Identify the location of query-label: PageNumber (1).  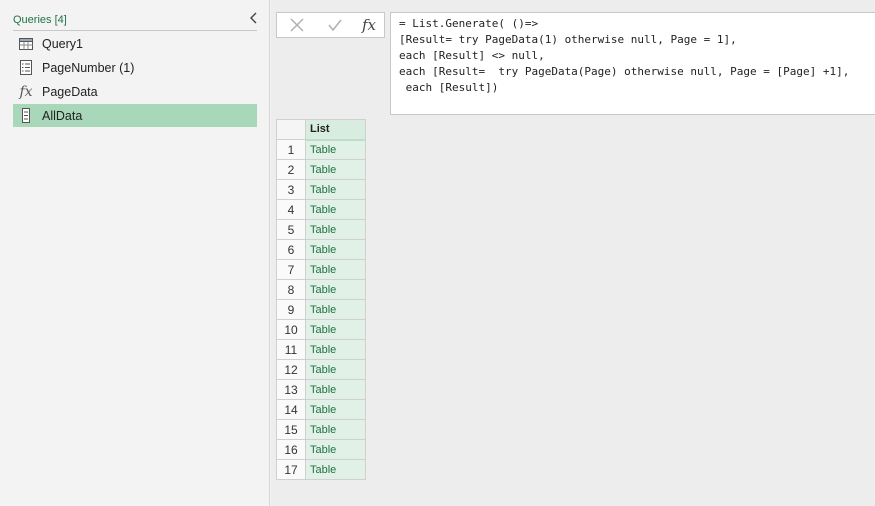
(88, 67).